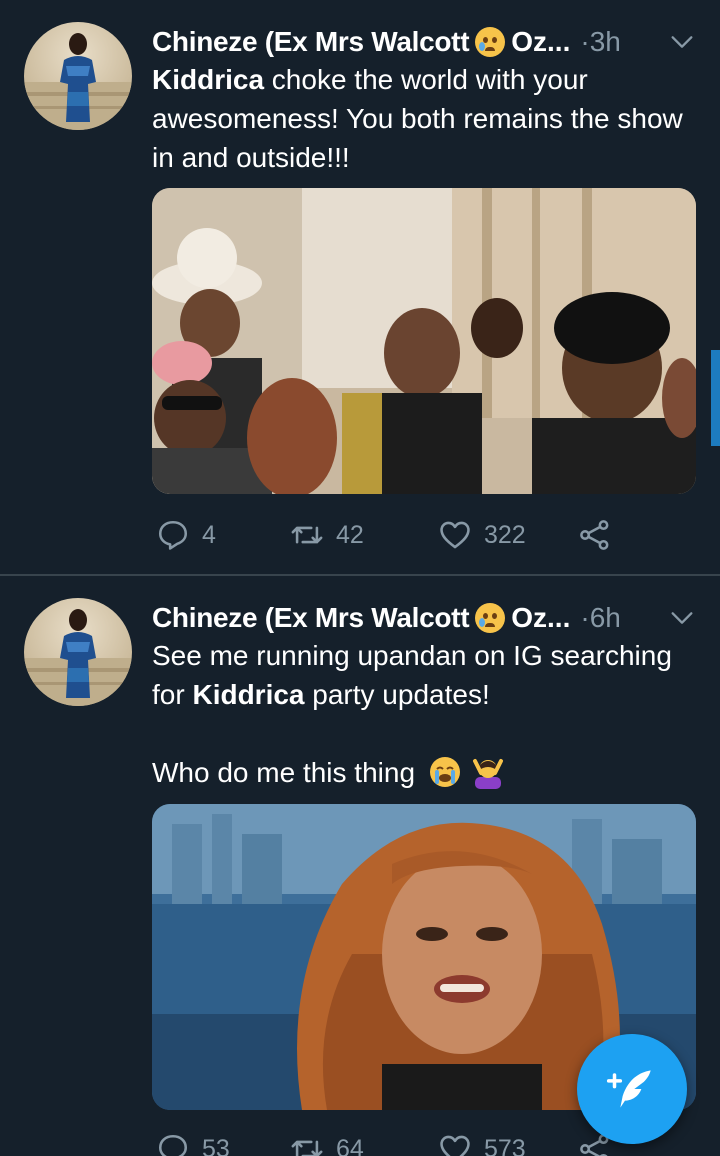 The height and width of the screenshot is (1156, 720). I want to click on reply-button: 4, so click(186, 535).